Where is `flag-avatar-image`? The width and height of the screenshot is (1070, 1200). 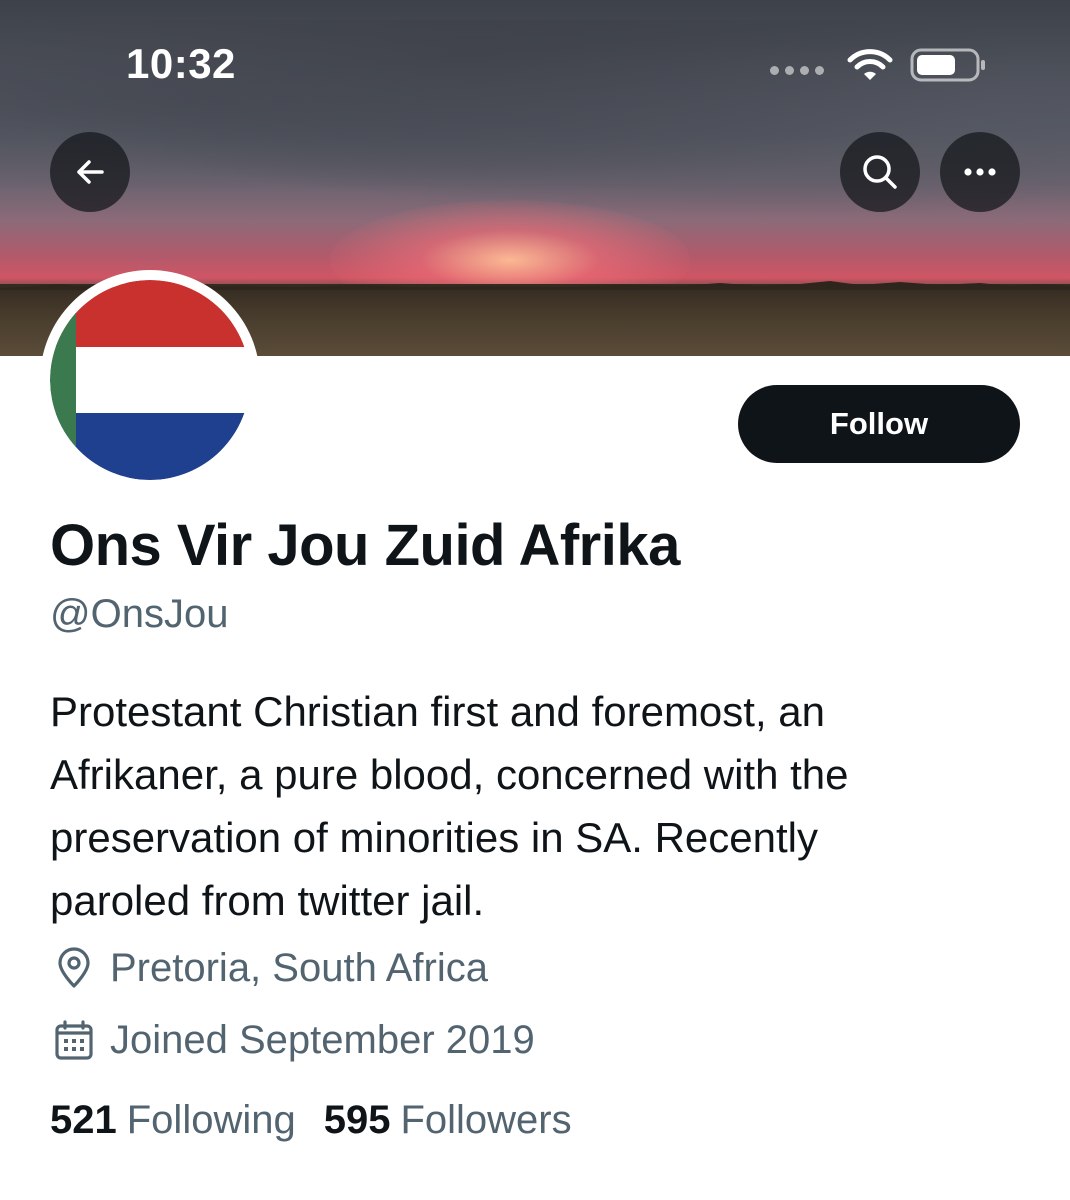 flag-avatar-image is located at coordinates (150, 380).